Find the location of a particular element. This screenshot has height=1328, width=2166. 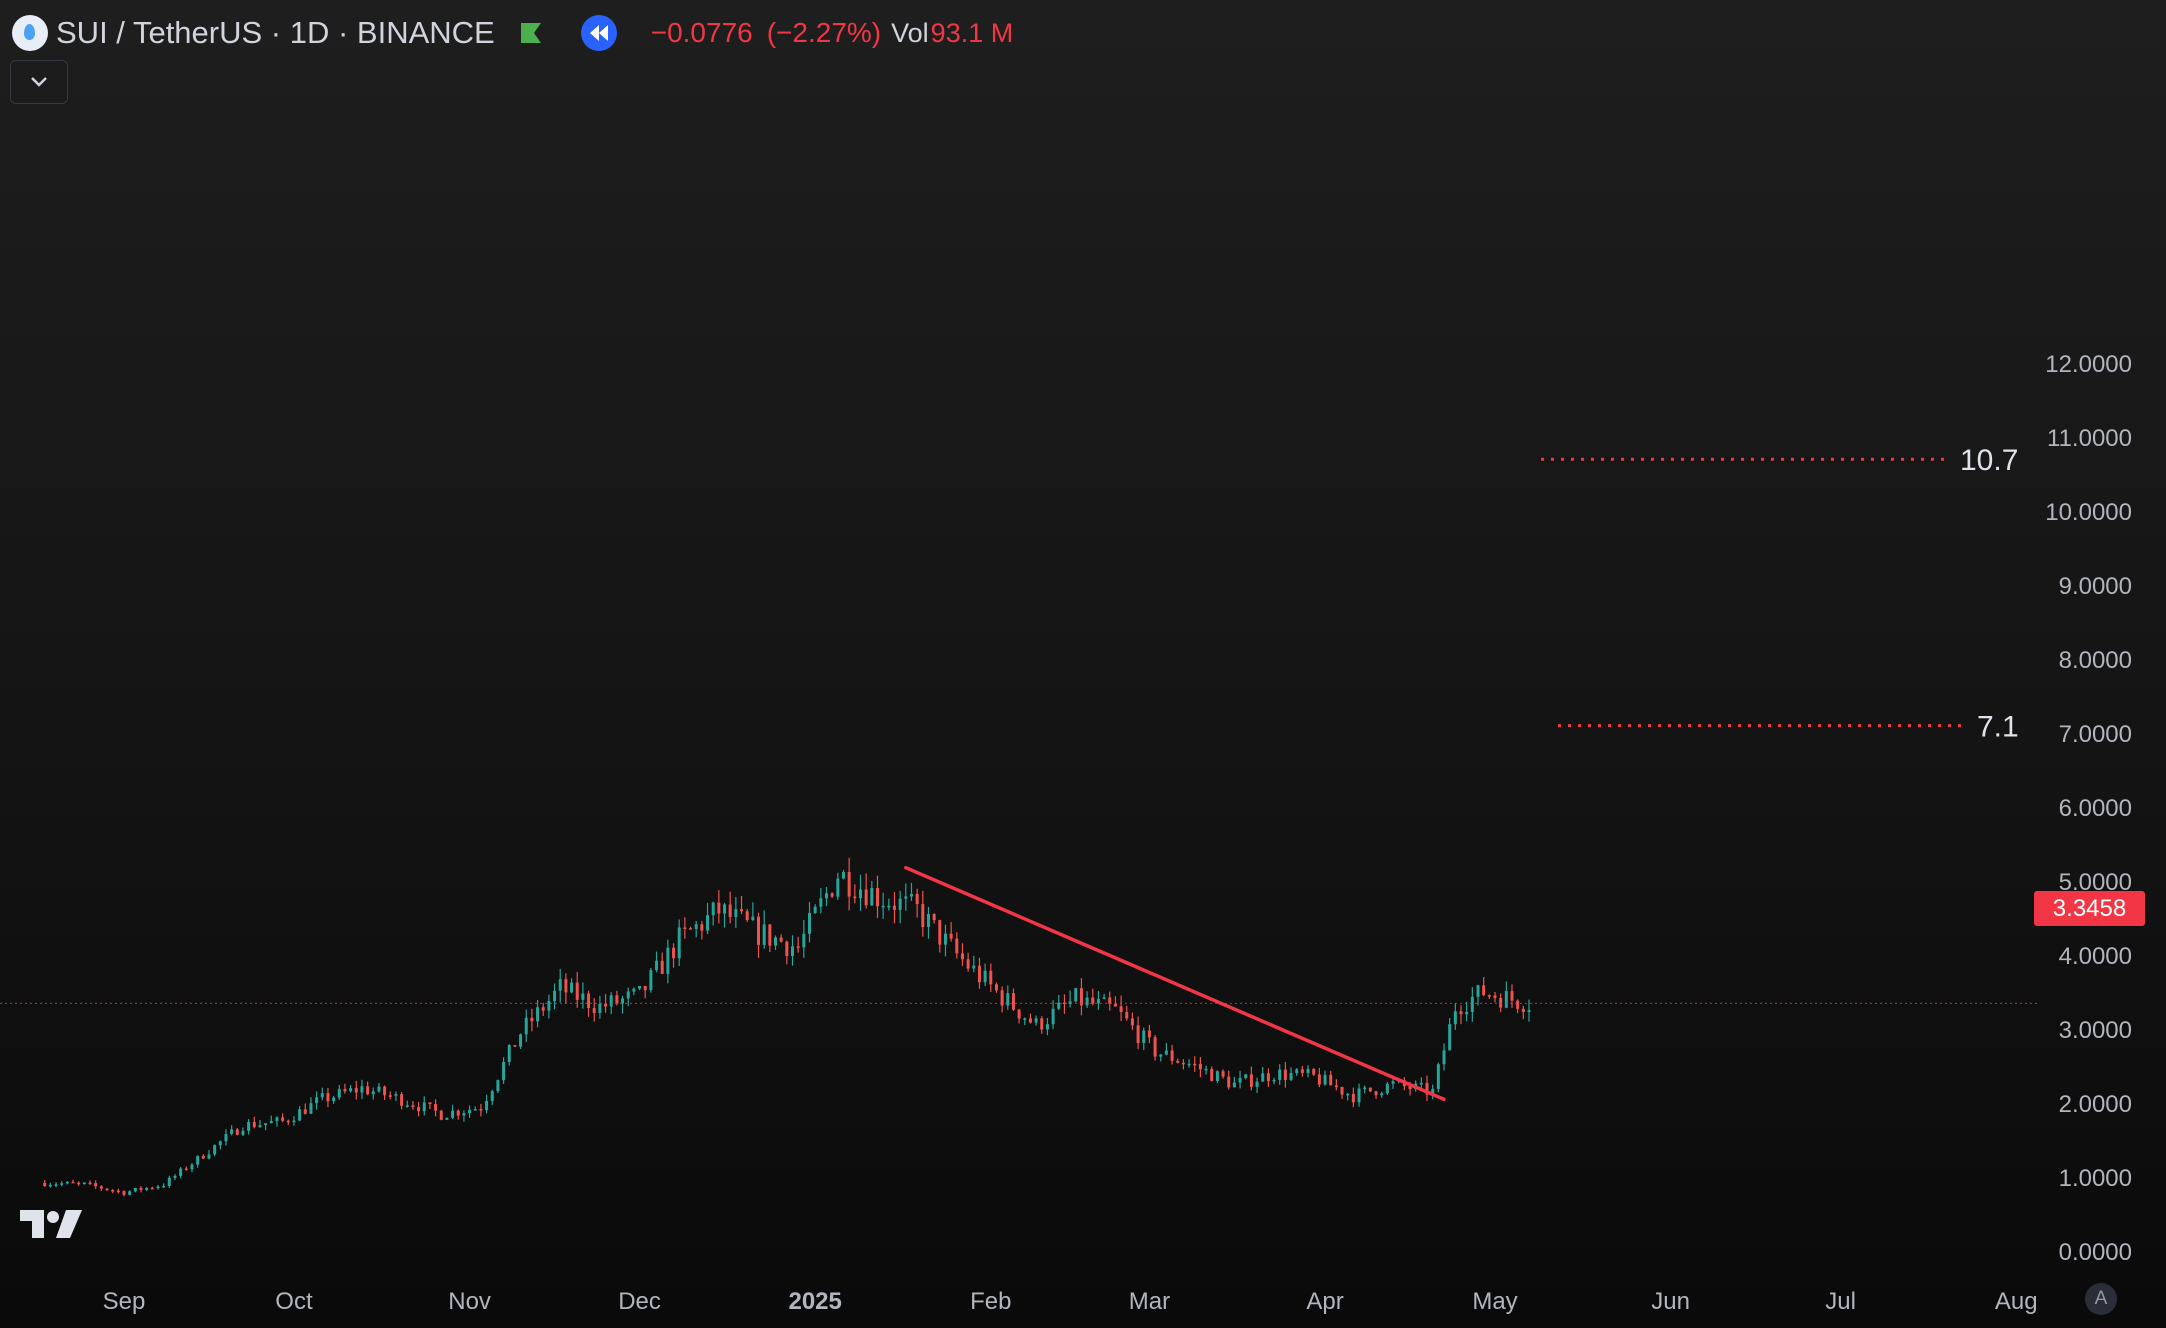

trendline is located at coordinates (1175, 983).